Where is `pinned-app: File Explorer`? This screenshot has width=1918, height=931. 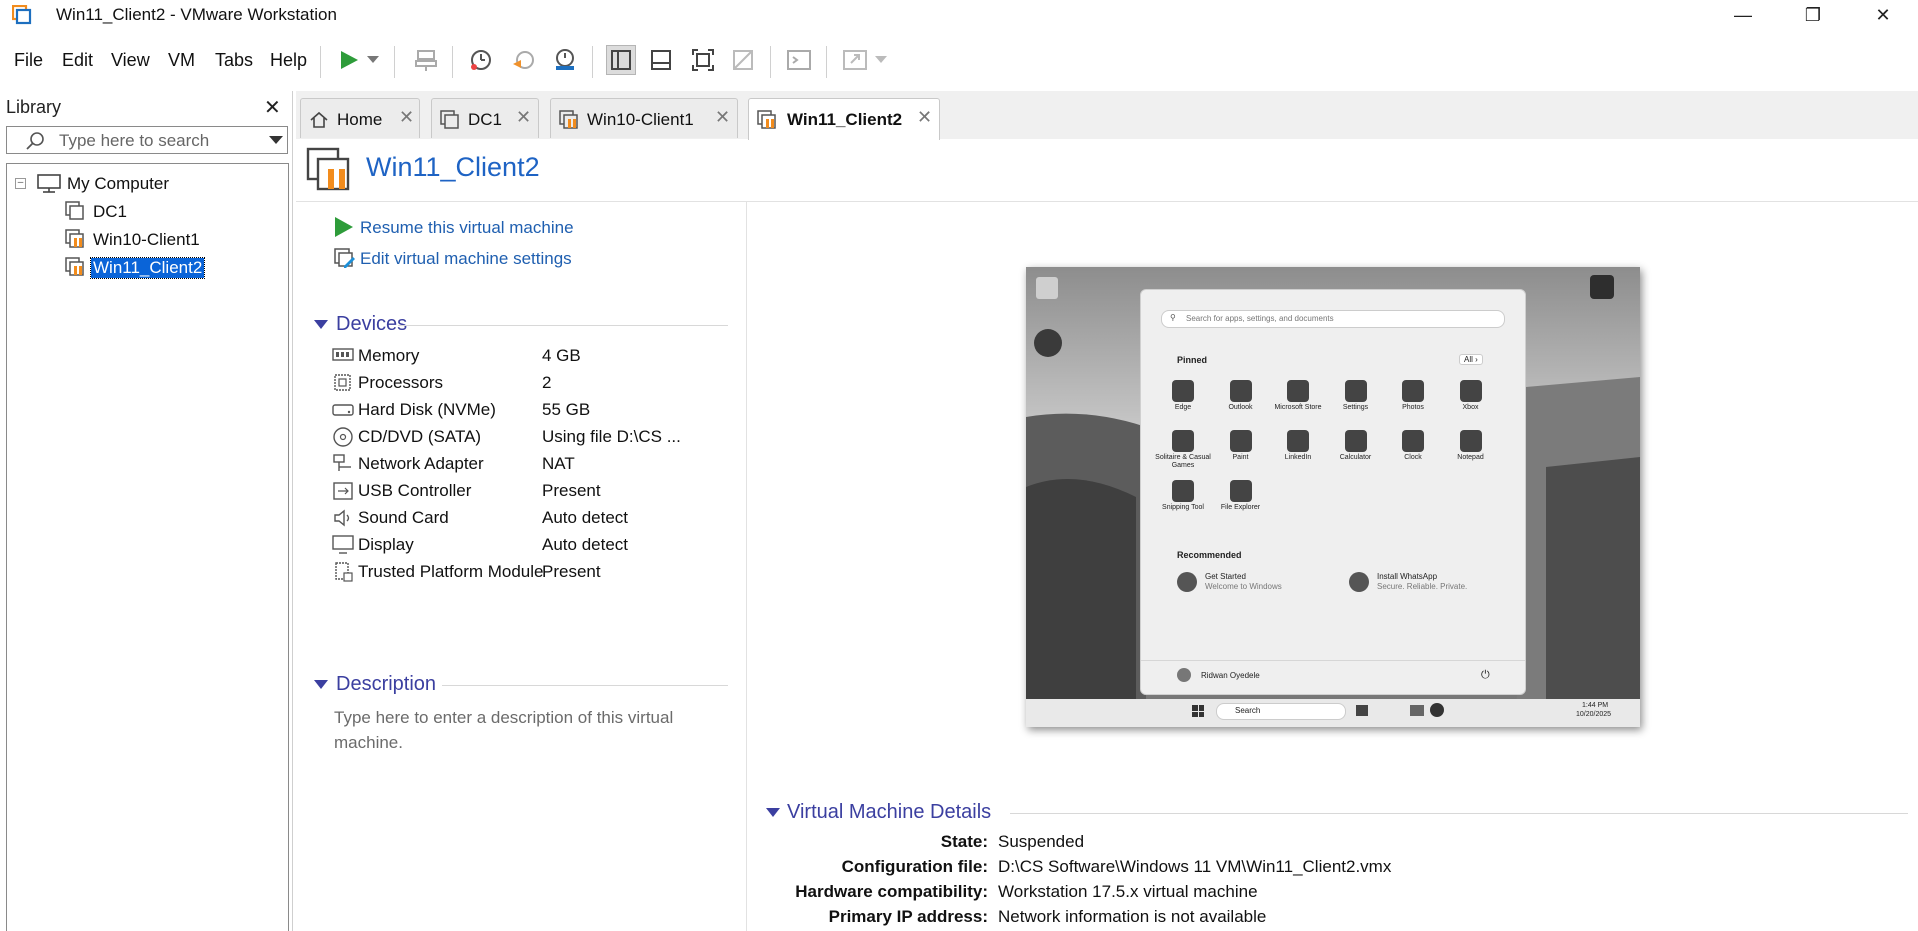
pinned-app: File Explorer is located at coordinates (1241, 503).